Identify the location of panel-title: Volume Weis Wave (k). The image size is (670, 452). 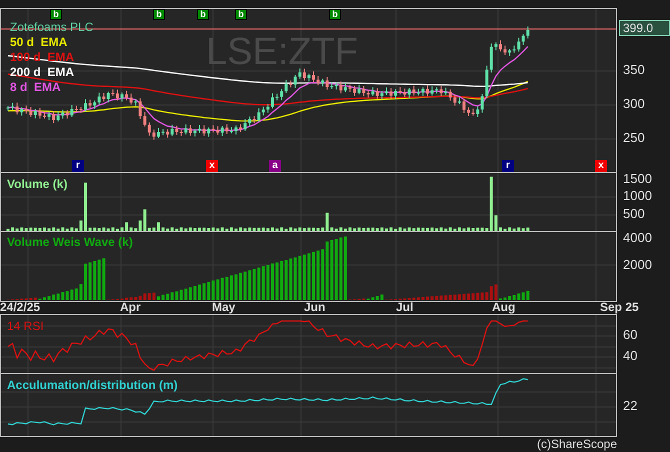
(70, 242).